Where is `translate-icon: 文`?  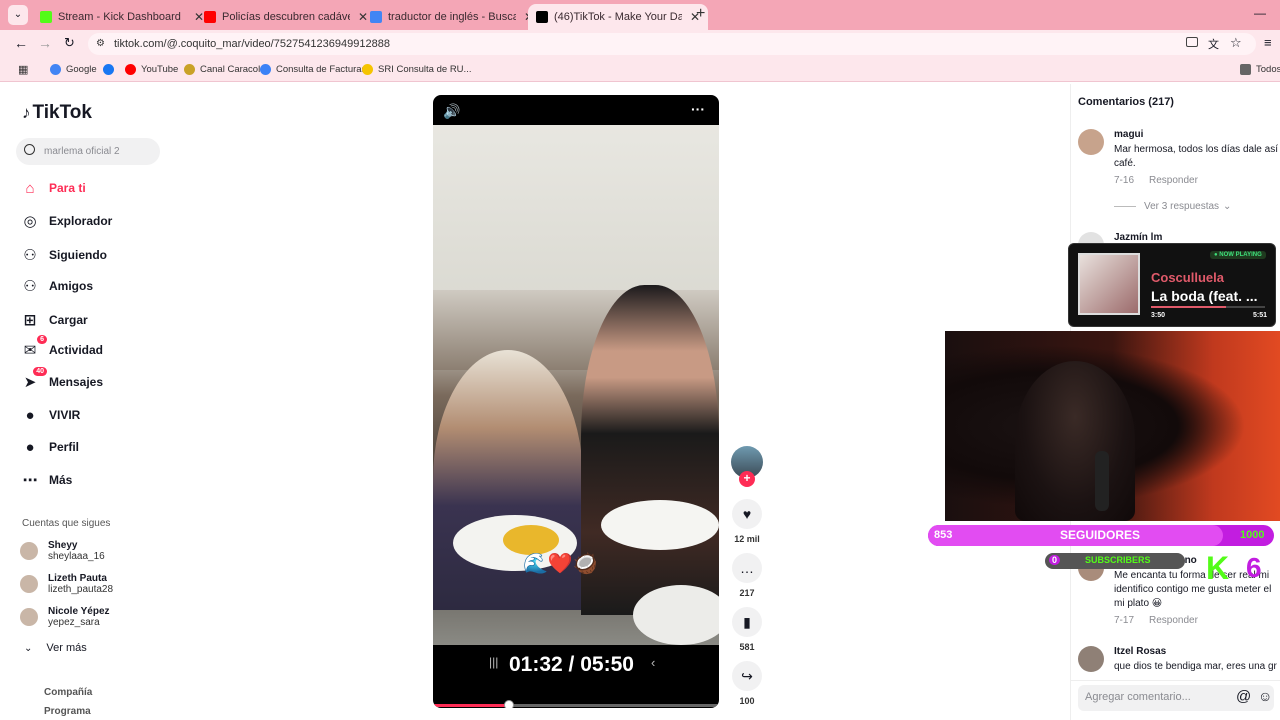
translate-icon: 文 is located at coordinates (1213, 44).